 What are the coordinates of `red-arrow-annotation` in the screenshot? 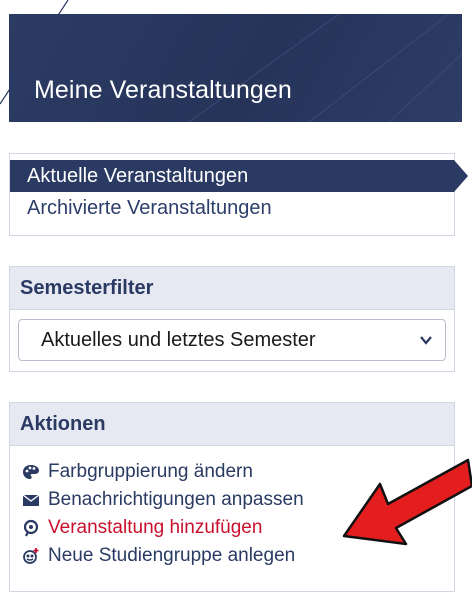 It's located at (407, 502).